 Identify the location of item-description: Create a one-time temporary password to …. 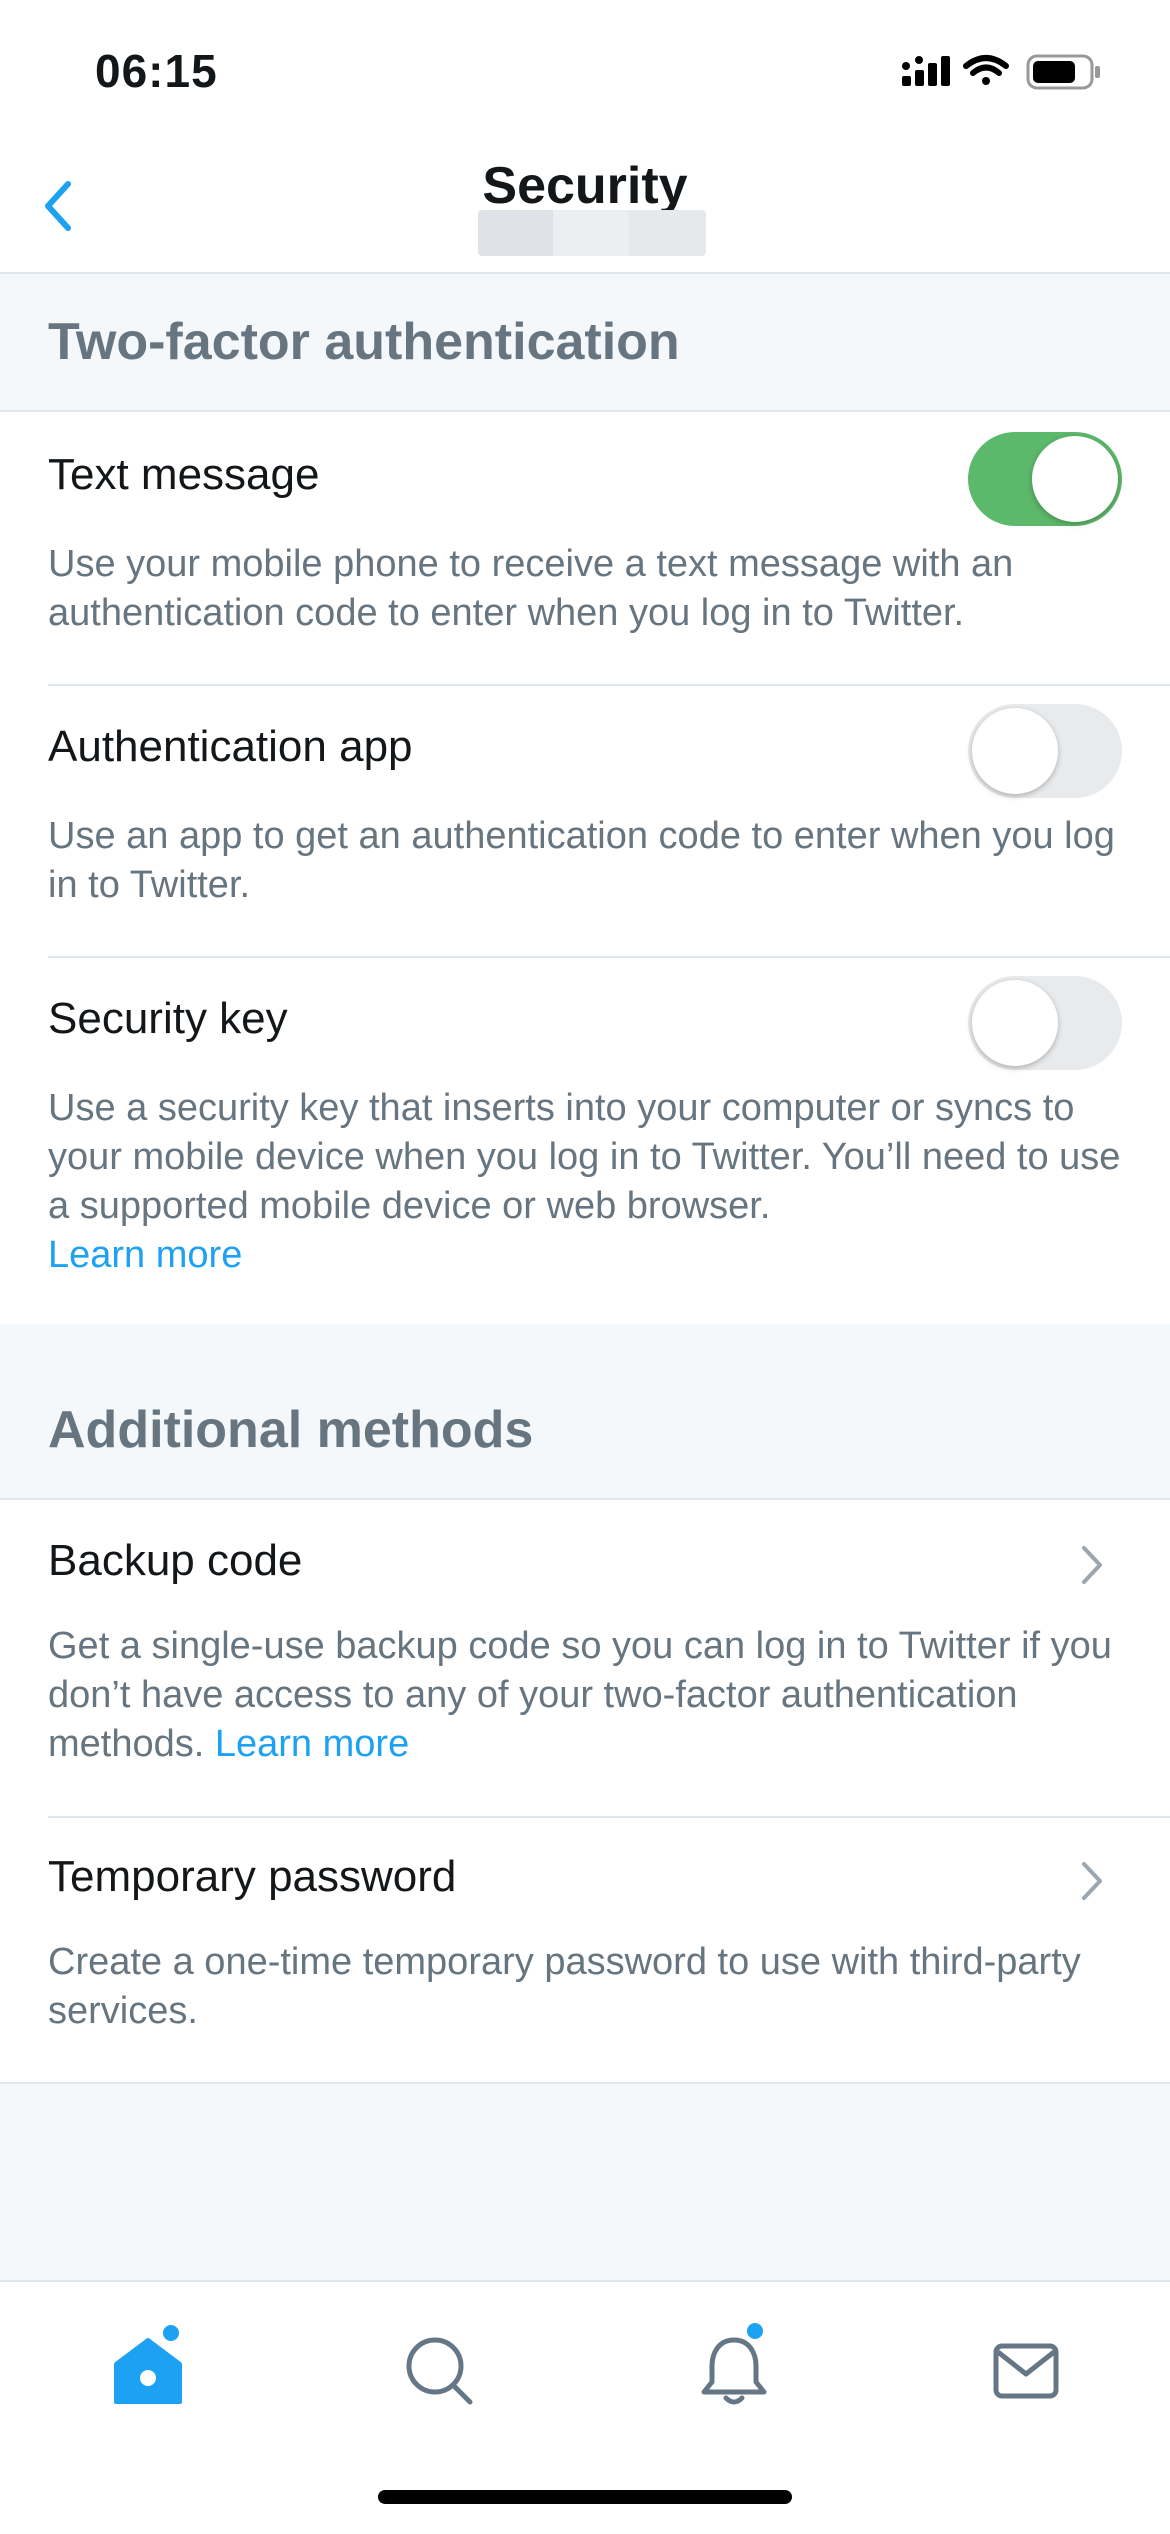
(564, 1986).